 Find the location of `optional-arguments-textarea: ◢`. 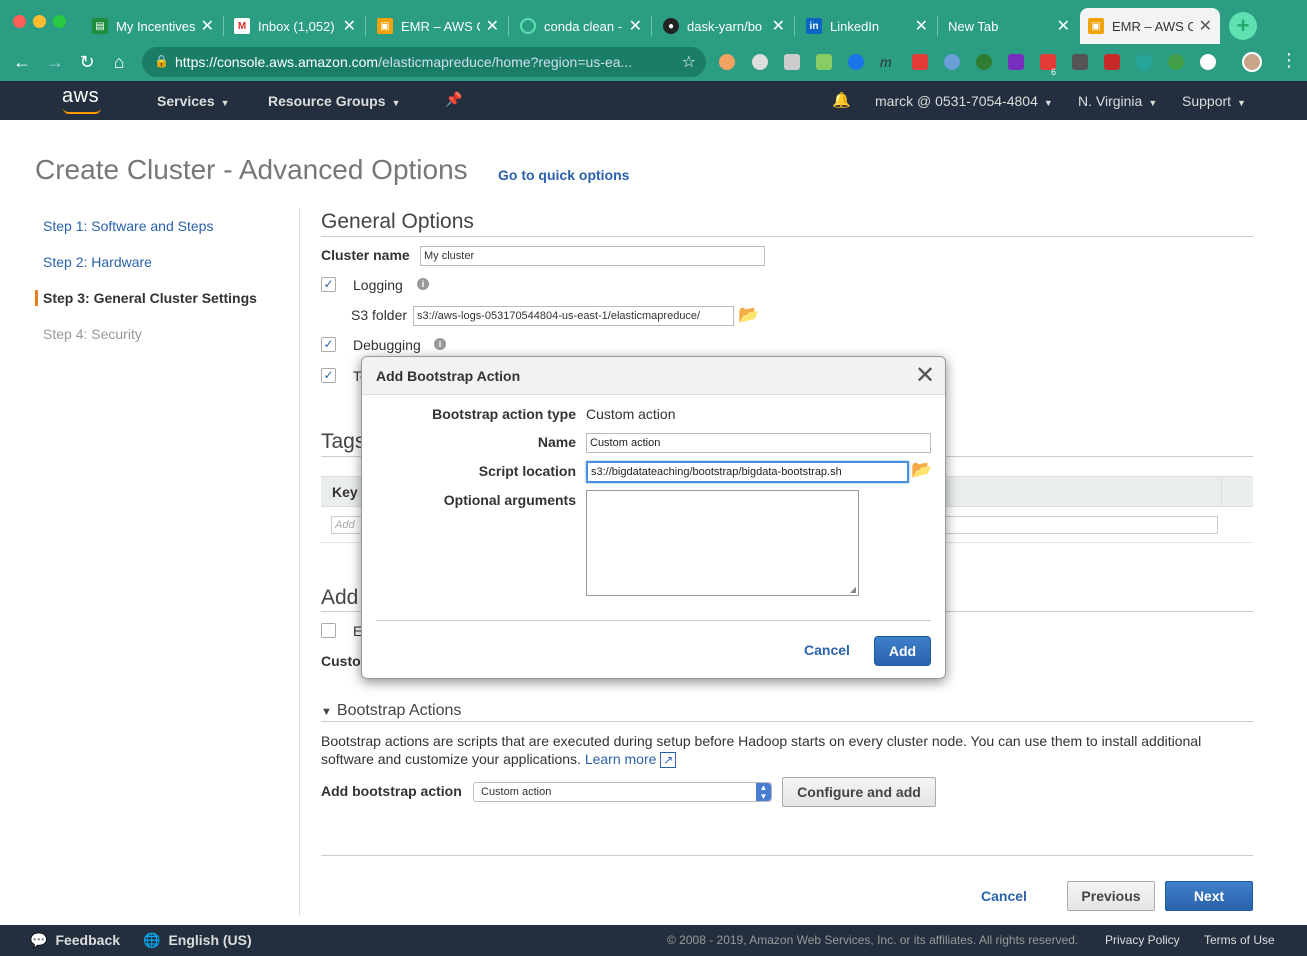

optional-arguments-textarea: ◢ is located at coordinates (722, 543).